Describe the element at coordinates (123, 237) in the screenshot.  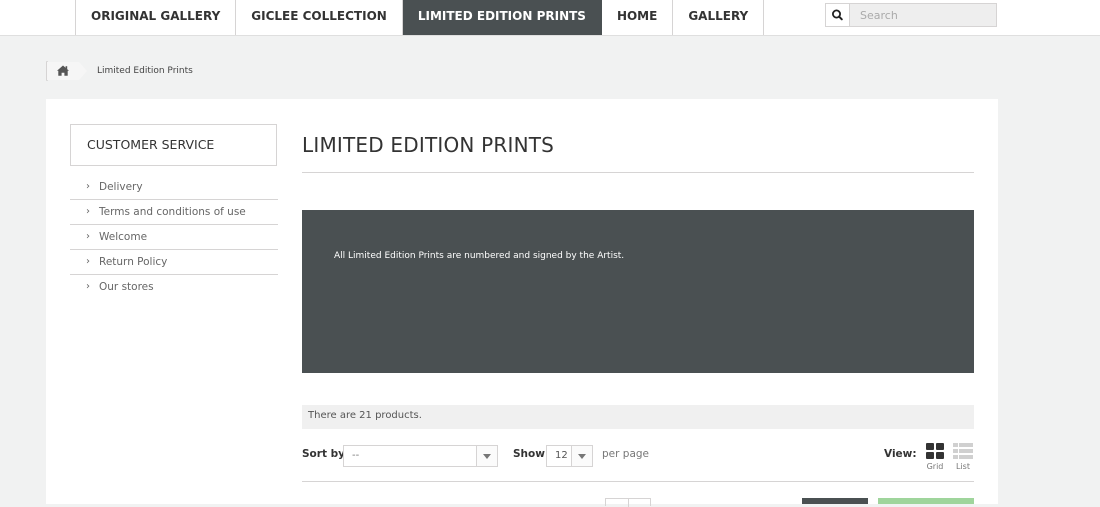
I see `sidebar-item-label: Welcome` at that location.